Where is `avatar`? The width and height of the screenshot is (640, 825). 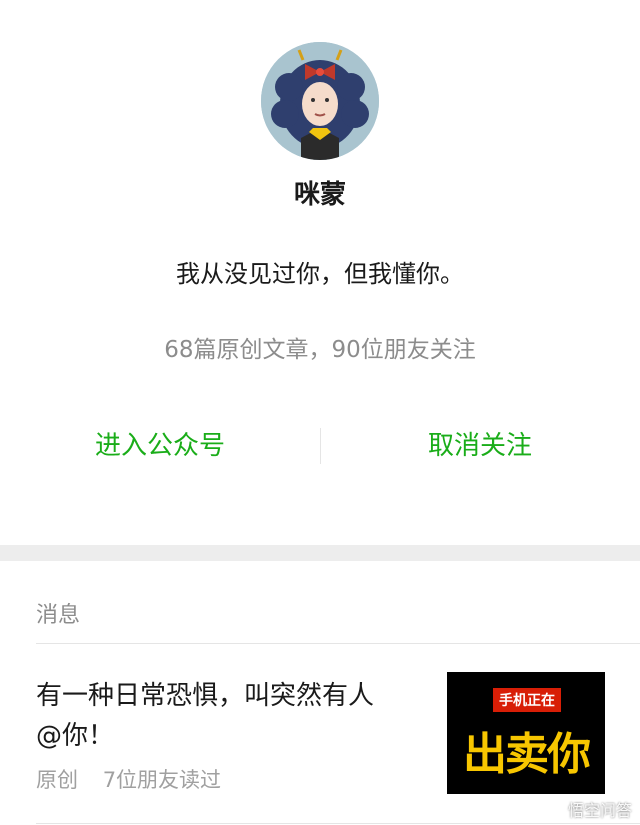
avatar is located at coordinates (320, 101).